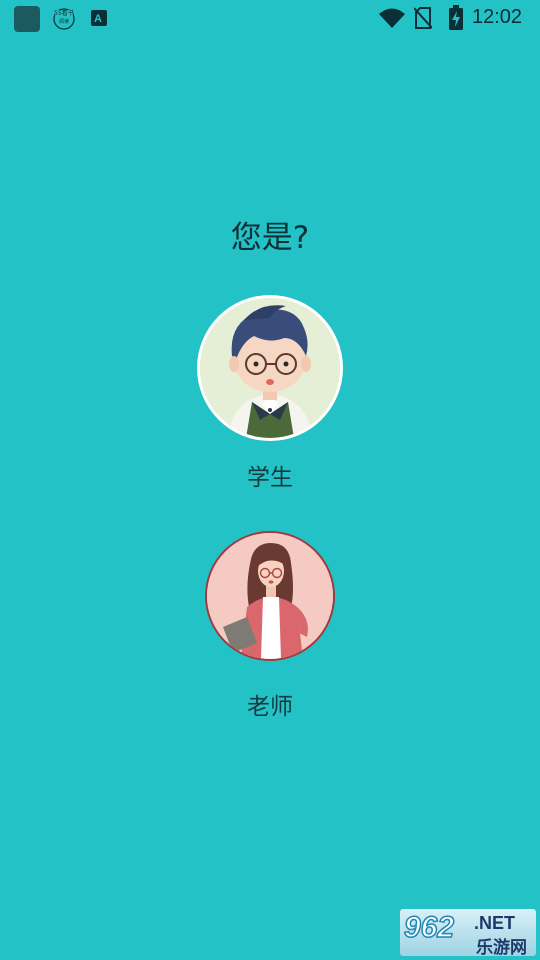 The width and height of the screenshot is (540, 960). Describe the element at coordinates (270, 368) in the screenshot. I see `student-avatar` at that location.